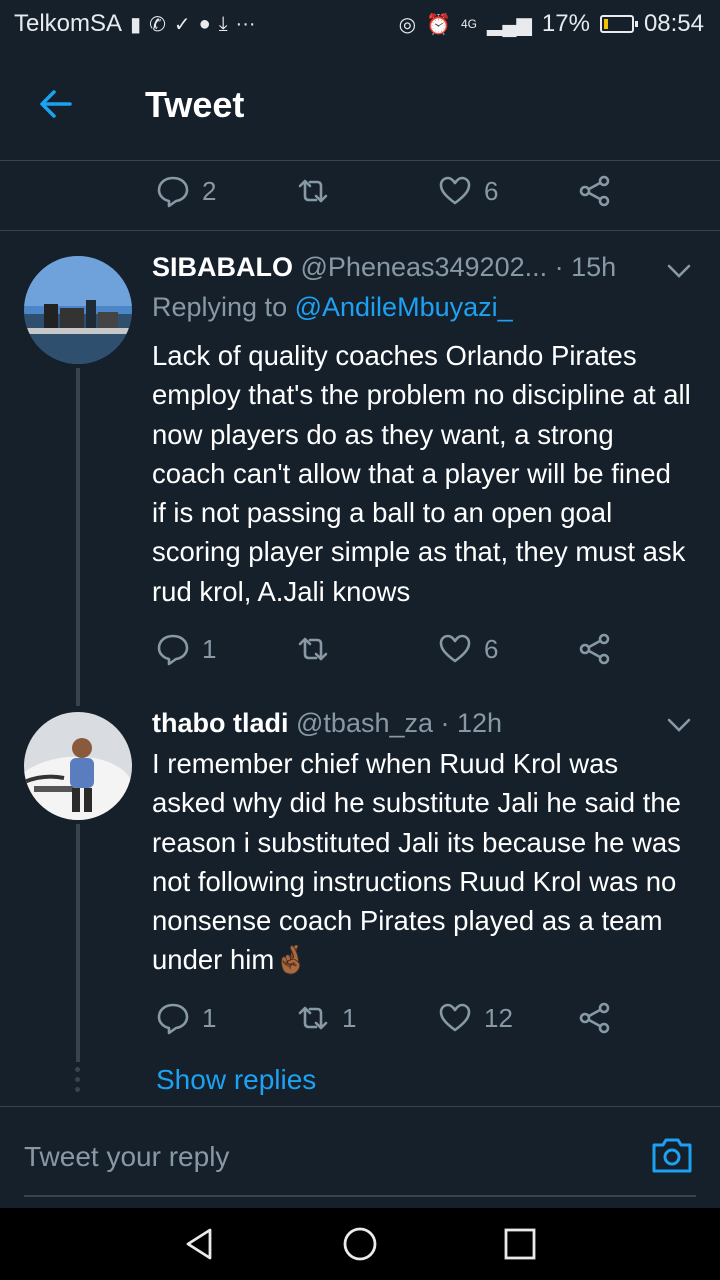 This screenshot has width=720, height=1280. Describe the element at coordinates (672, 1155) in the screenshot. I see `camera-icon` at that location.